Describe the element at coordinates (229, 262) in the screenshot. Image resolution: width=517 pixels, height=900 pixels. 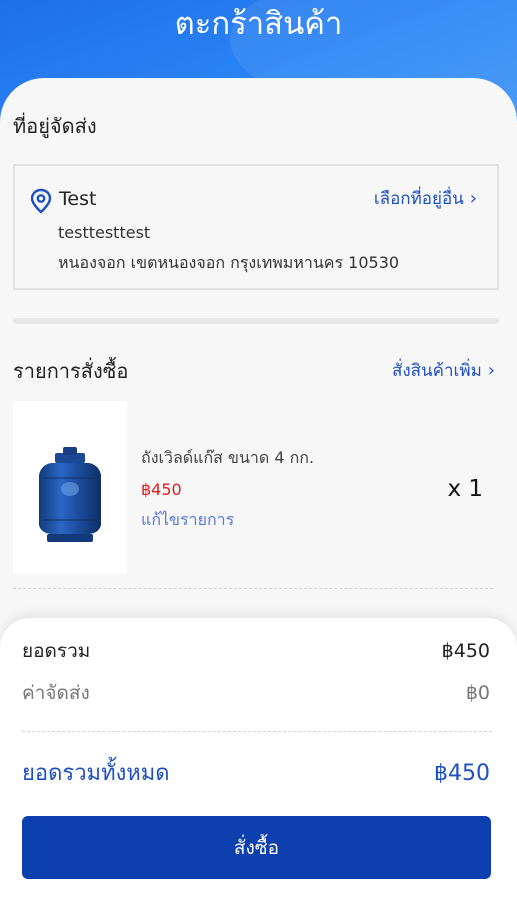
I see `address-line-2: หนองจอก เขตหนองจอก กรุงเทพมหานคร 10530` at that location.